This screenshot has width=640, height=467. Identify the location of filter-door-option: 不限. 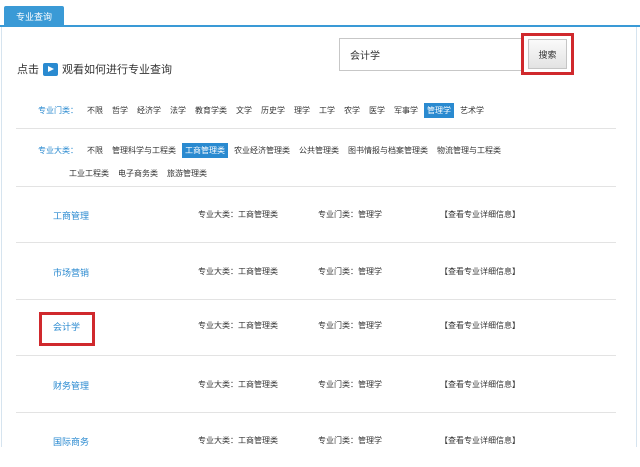
(95, 110).